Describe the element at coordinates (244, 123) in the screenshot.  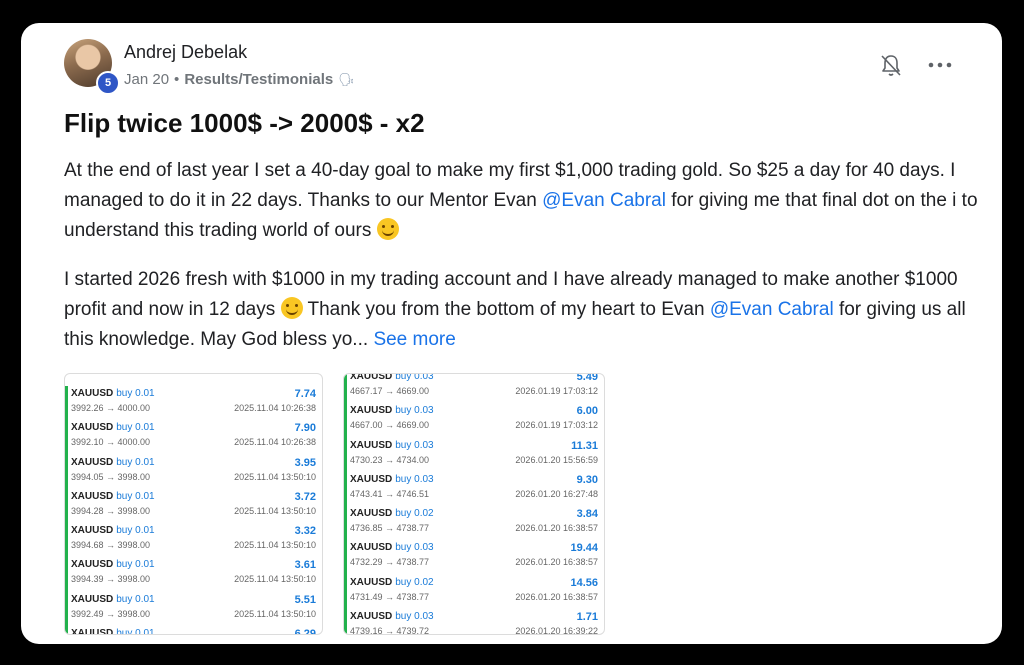
I see `post-title: Flip twice 1000$ -> 2000$ - x2` at that location.